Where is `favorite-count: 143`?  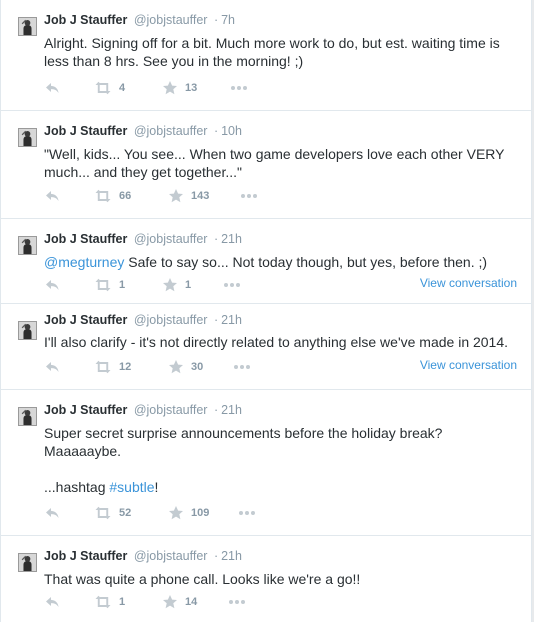
favorite-count: 143 is located at coordinates (200, 196).